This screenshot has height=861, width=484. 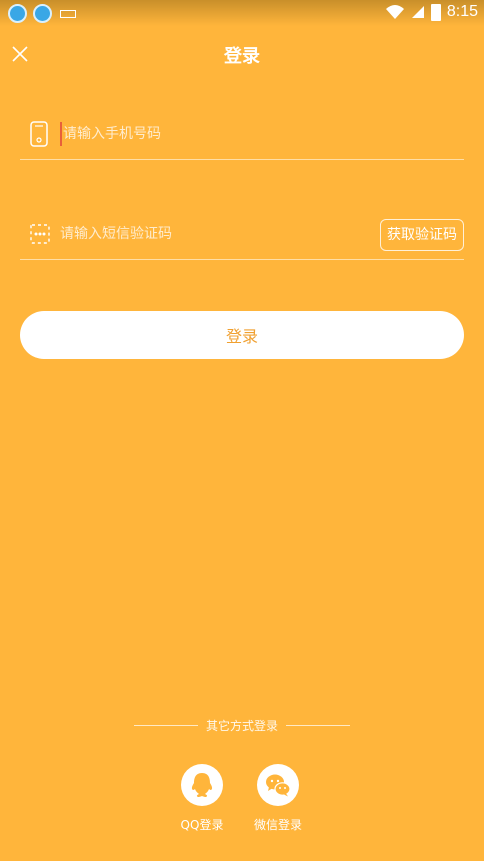 What do you see at coordinates (68, 13) in the screenshot?
I see `keyboard-icon` at bounding box center [68, 13].